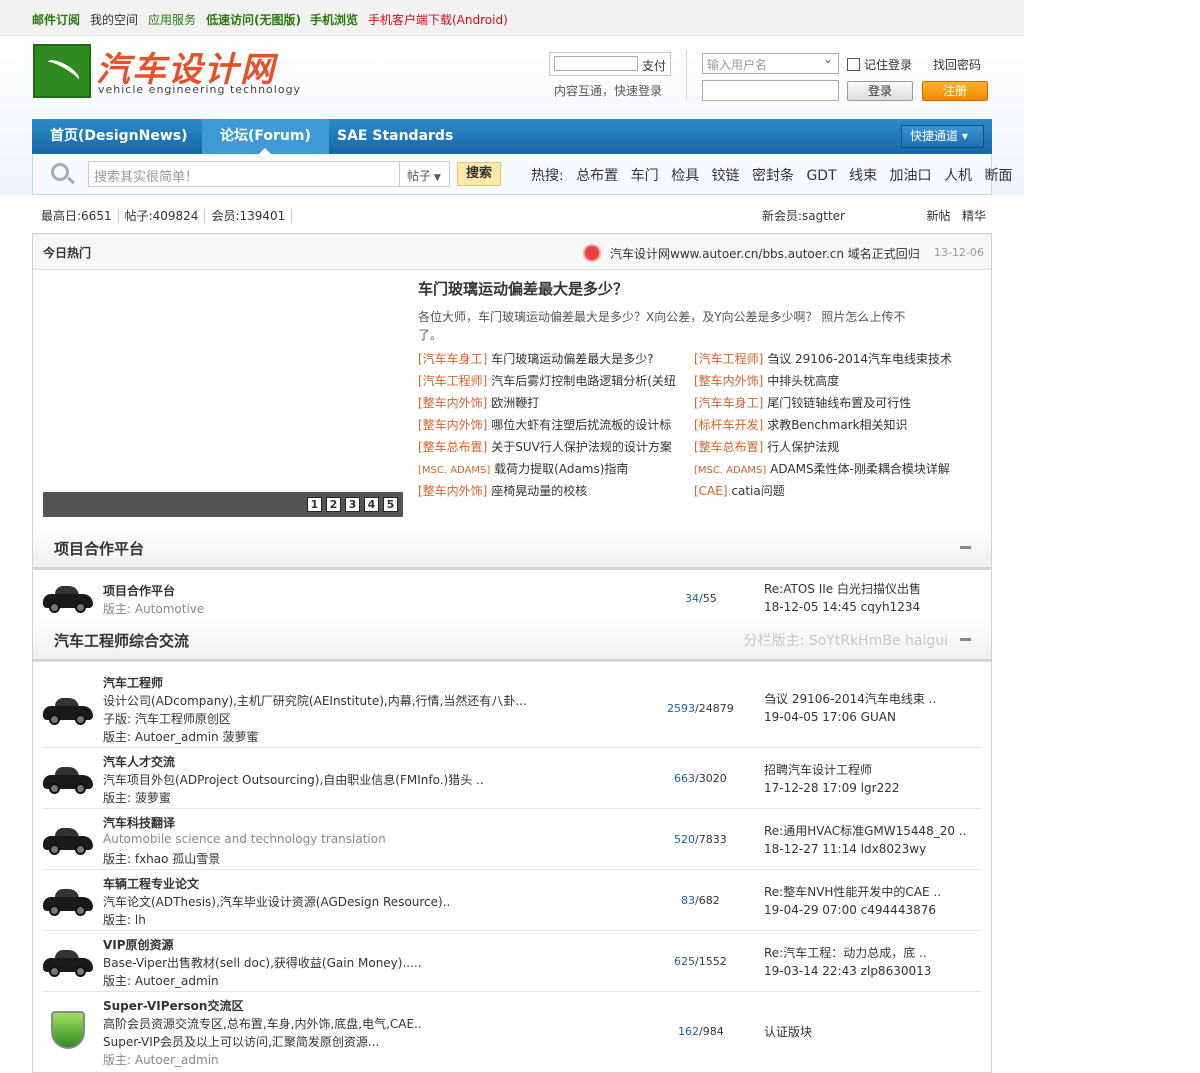  I want to click on lite-version-link: 低速访问(无图版), so click(253, 19).